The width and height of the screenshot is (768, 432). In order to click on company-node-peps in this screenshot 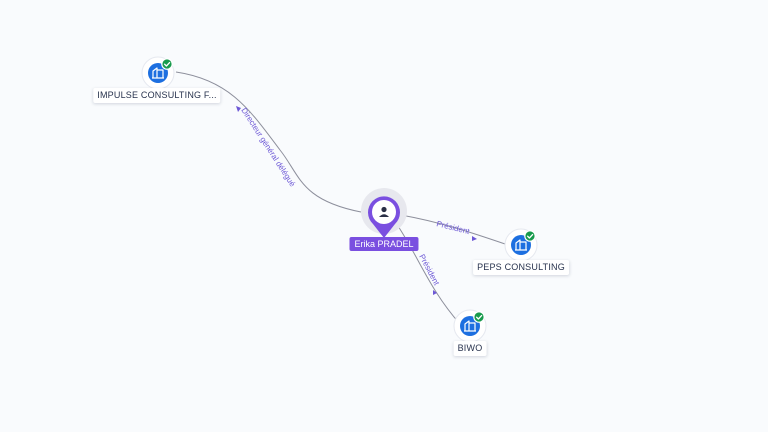, I will do `click(521, 245)`.